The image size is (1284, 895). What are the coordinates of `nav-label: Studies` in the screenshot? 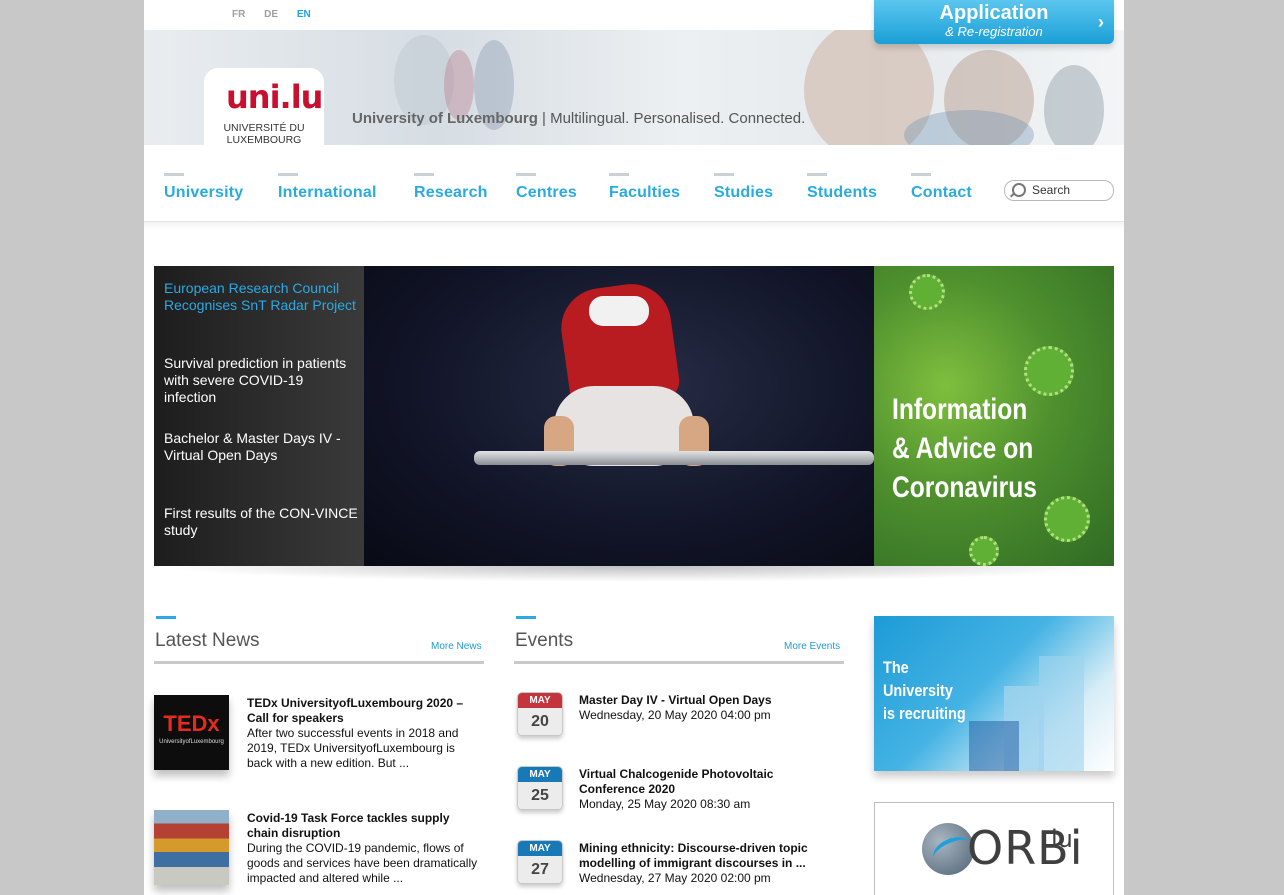 It's located at (744, 192).